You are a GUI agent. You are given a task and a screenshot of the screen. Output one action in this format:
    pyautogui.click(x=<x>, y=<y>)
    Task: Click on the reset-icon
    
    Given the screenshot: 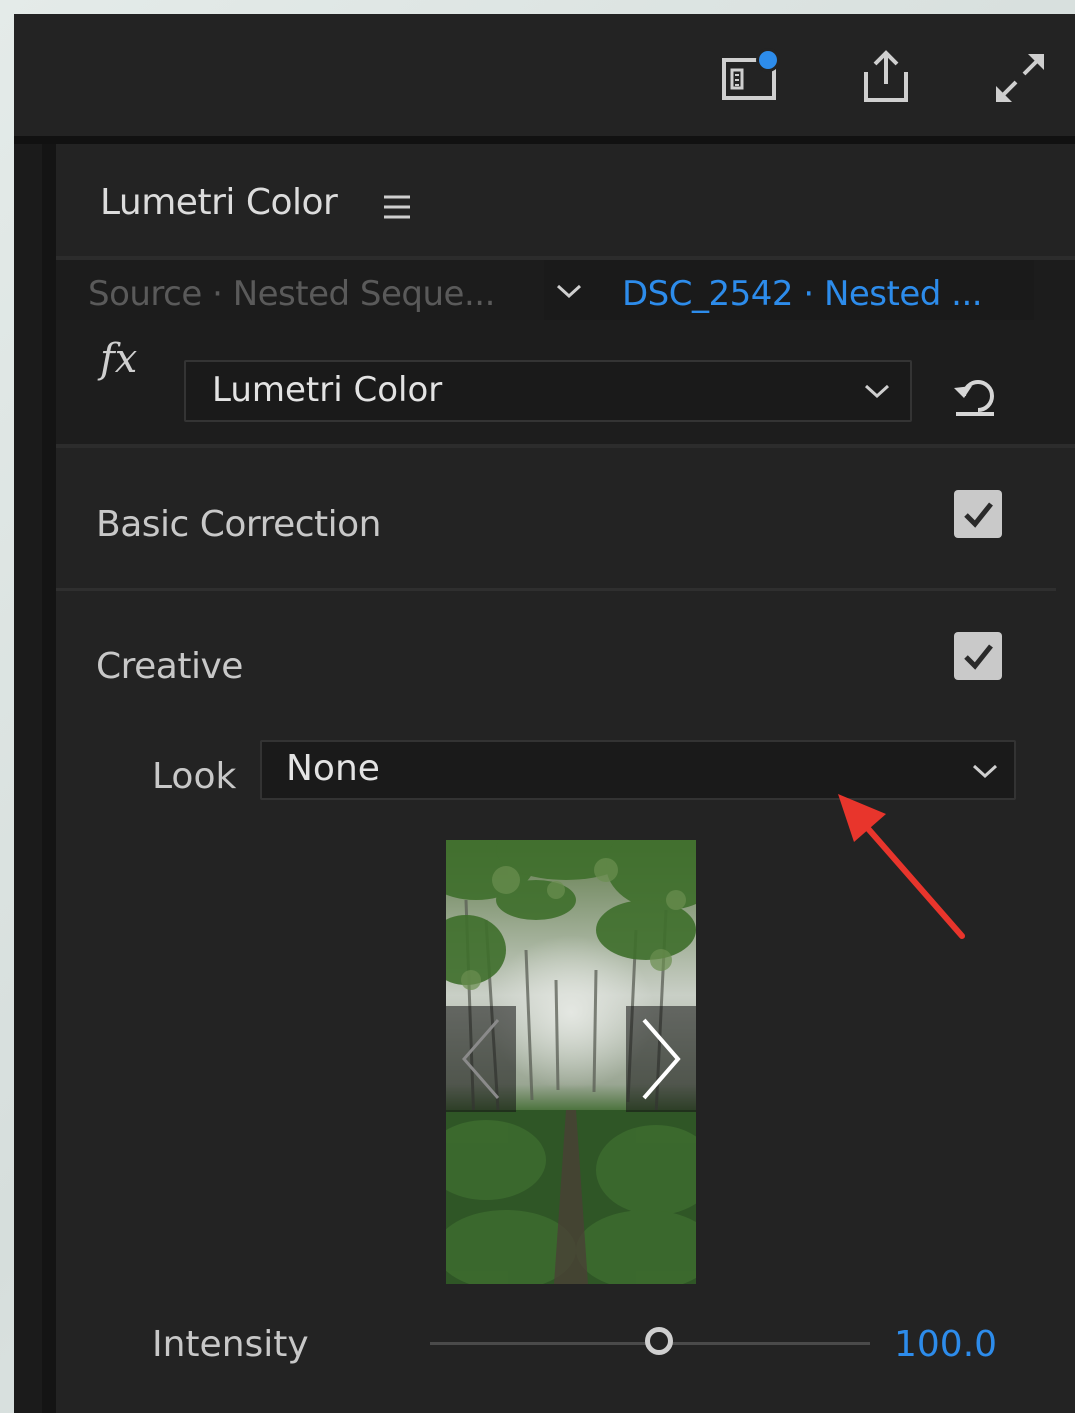 What is the action you would take?
    pyautogui.click(x=974, y=392)
    